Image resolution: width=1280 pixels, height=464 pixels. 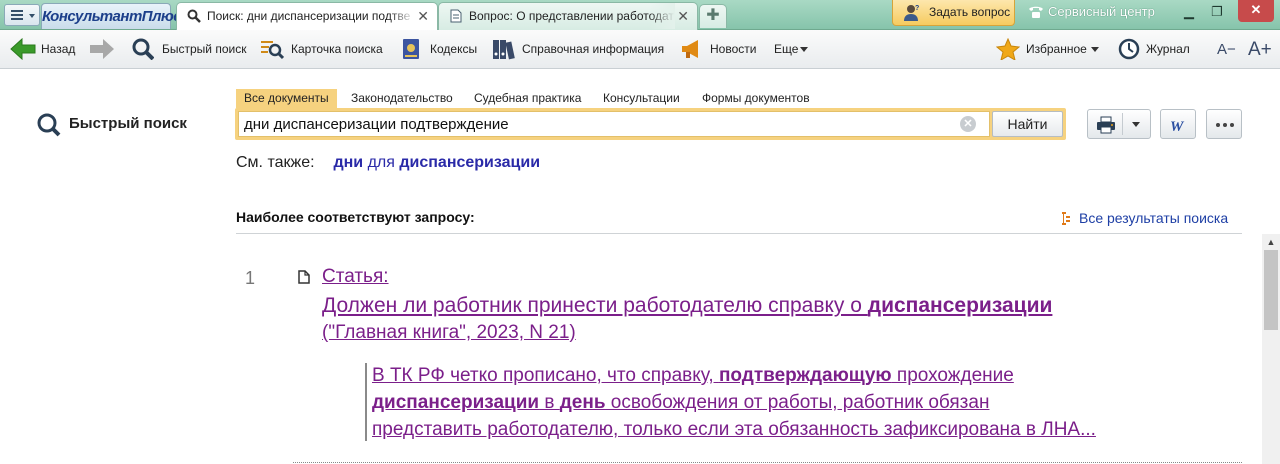 What do you see at coordinates (1106, 125) in the screenshot?
I see `printer-icon` at bounding box center [1106, 125].